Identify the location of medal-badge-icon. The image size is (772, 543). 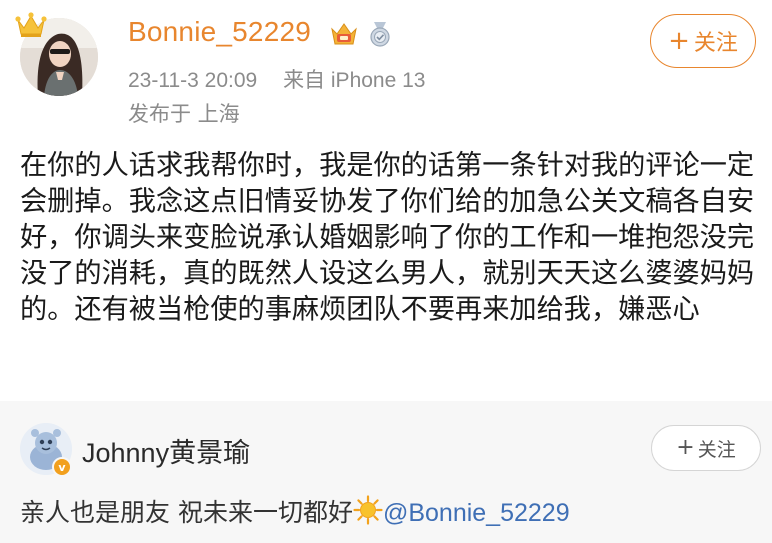
(380, 34).